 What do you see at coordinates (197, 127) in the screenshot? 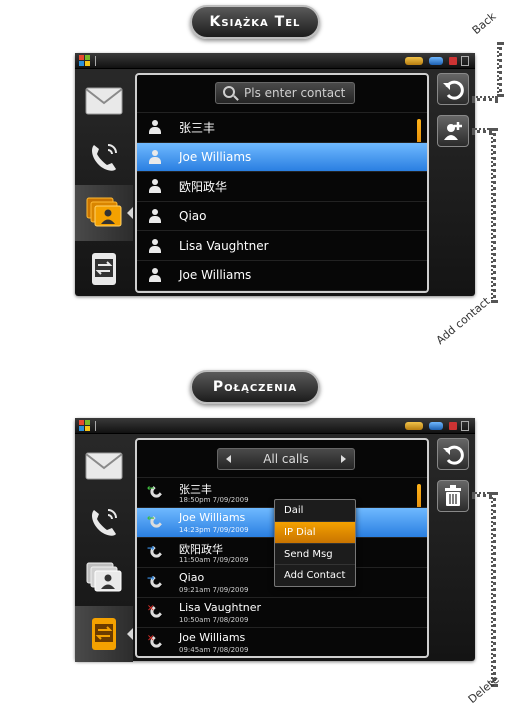
I see `contact-name: 张三丰` at bounding box center [197, 127].